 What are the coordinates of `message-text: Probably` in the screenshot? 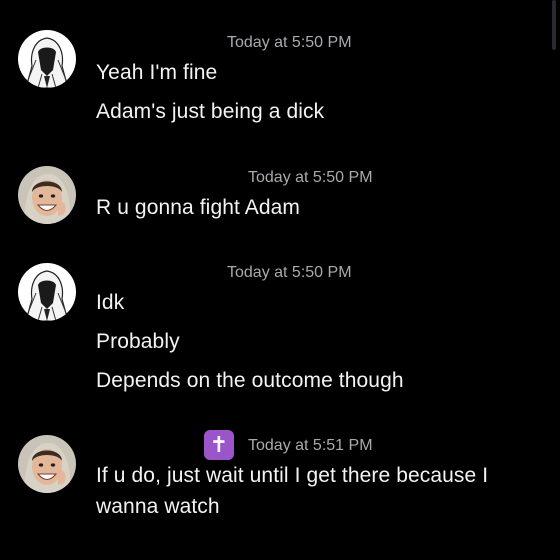 It's located at (138, 341).